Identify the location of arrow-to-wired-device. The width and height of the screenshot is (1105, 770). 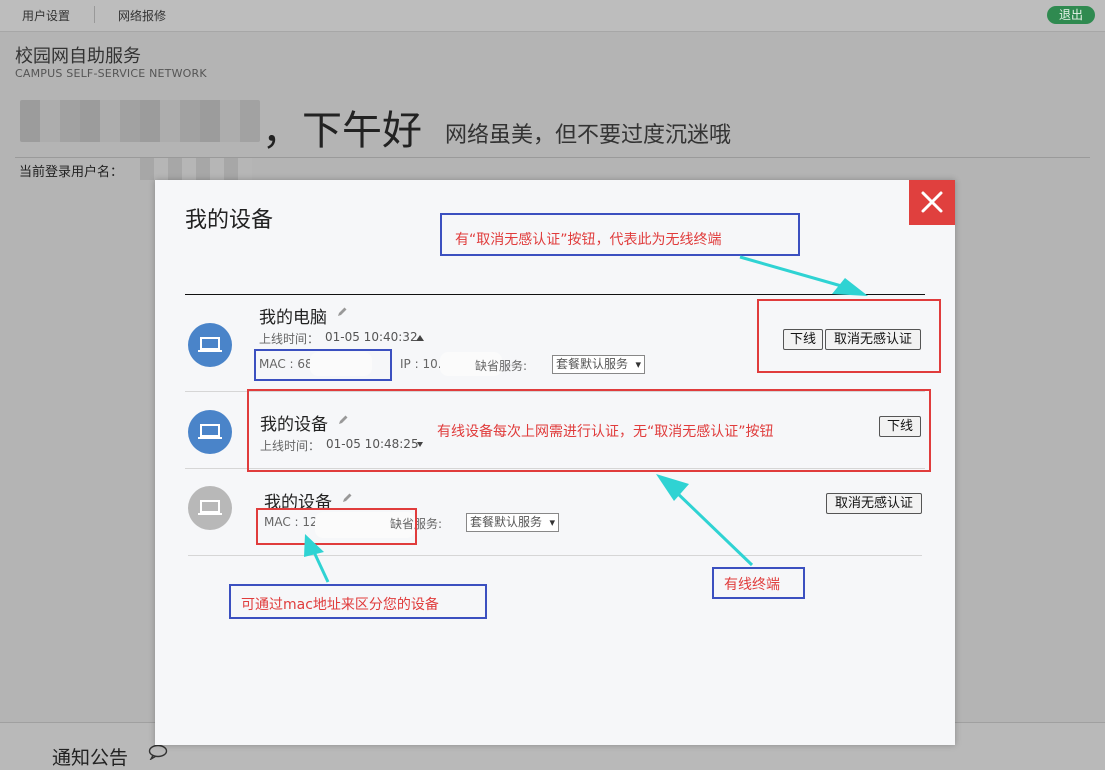
(672, 487).